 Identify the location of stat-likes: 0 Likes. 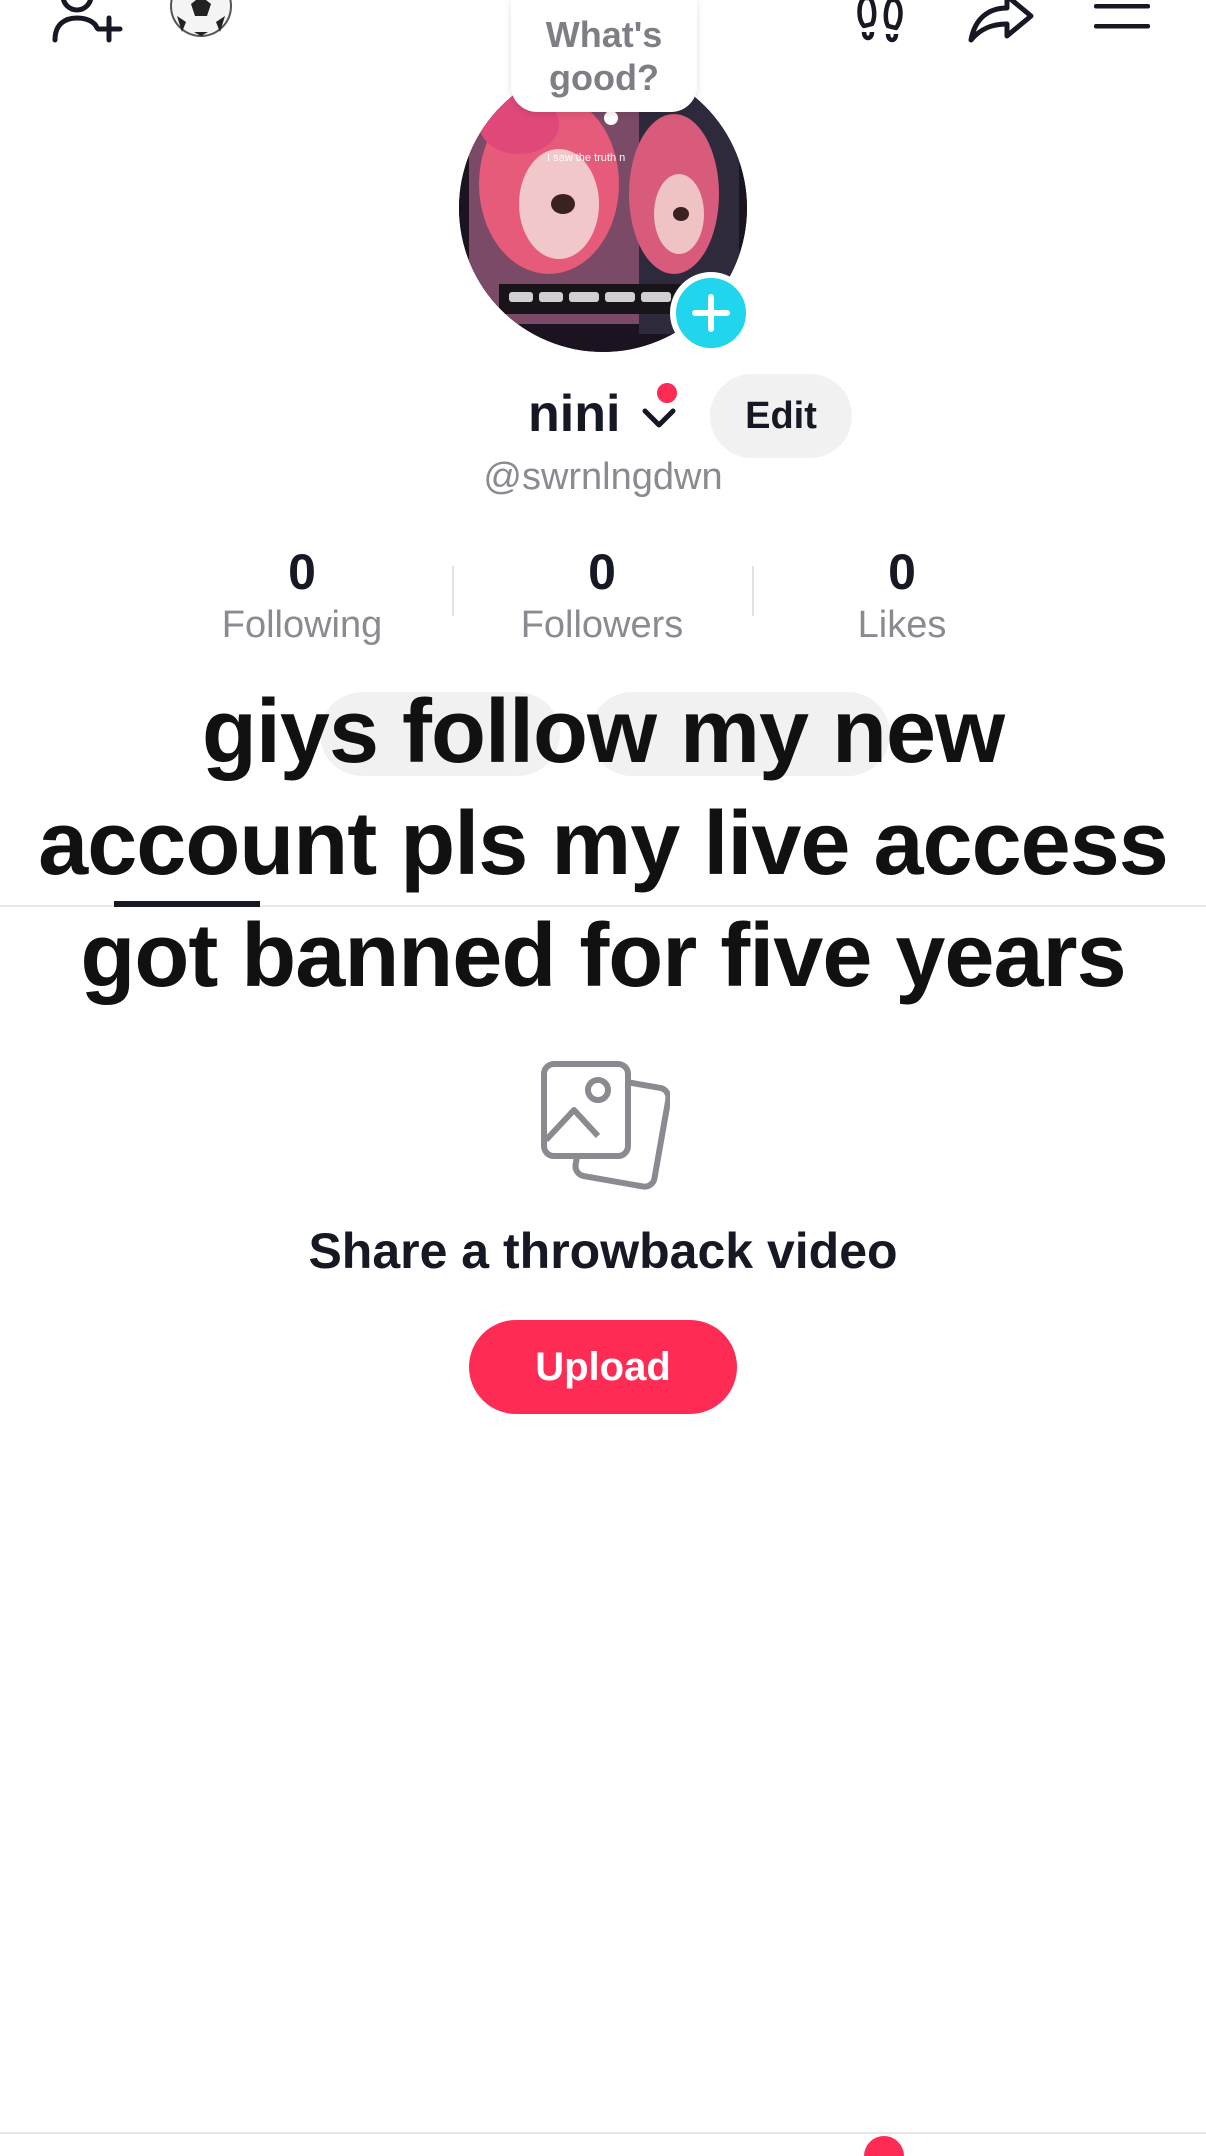
(902, 596).